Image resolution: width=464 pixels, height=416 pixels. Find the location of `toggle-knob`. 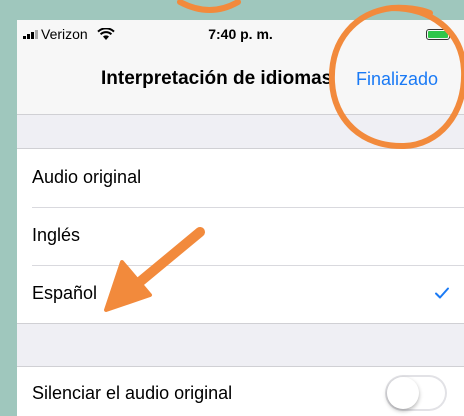

toggle-knob is located at coordinates (403, 393).